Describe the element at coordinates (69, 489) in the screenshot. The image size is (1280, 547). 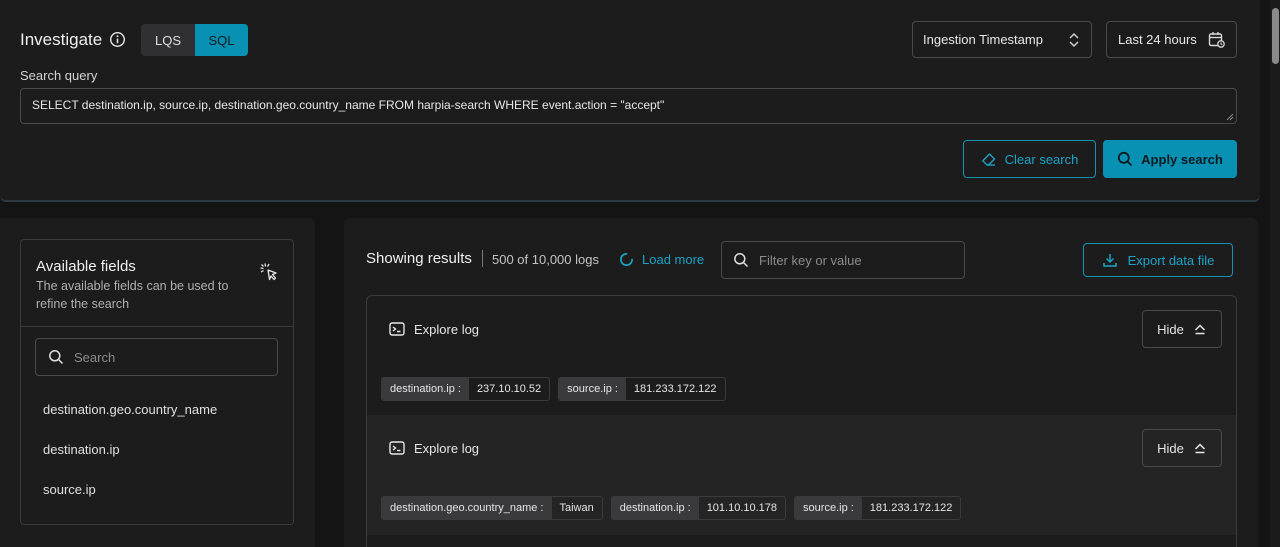
I see `field-item-source-ip: source.ip` at that location.